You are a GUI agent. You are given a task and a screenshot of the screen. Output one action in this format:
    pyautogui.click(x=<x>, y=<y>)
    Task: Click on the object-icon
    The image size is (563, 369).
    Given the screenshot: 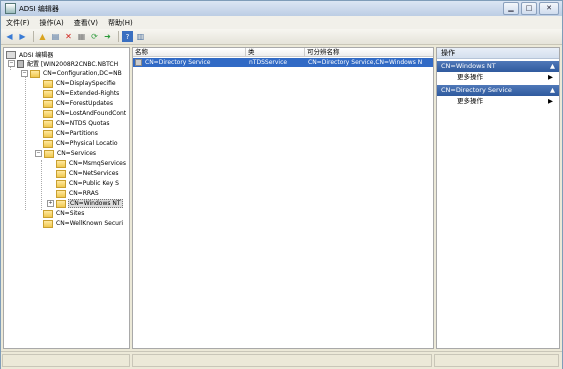 What is the action you would take?
    pyautogui.click(x=138, y=62)
    